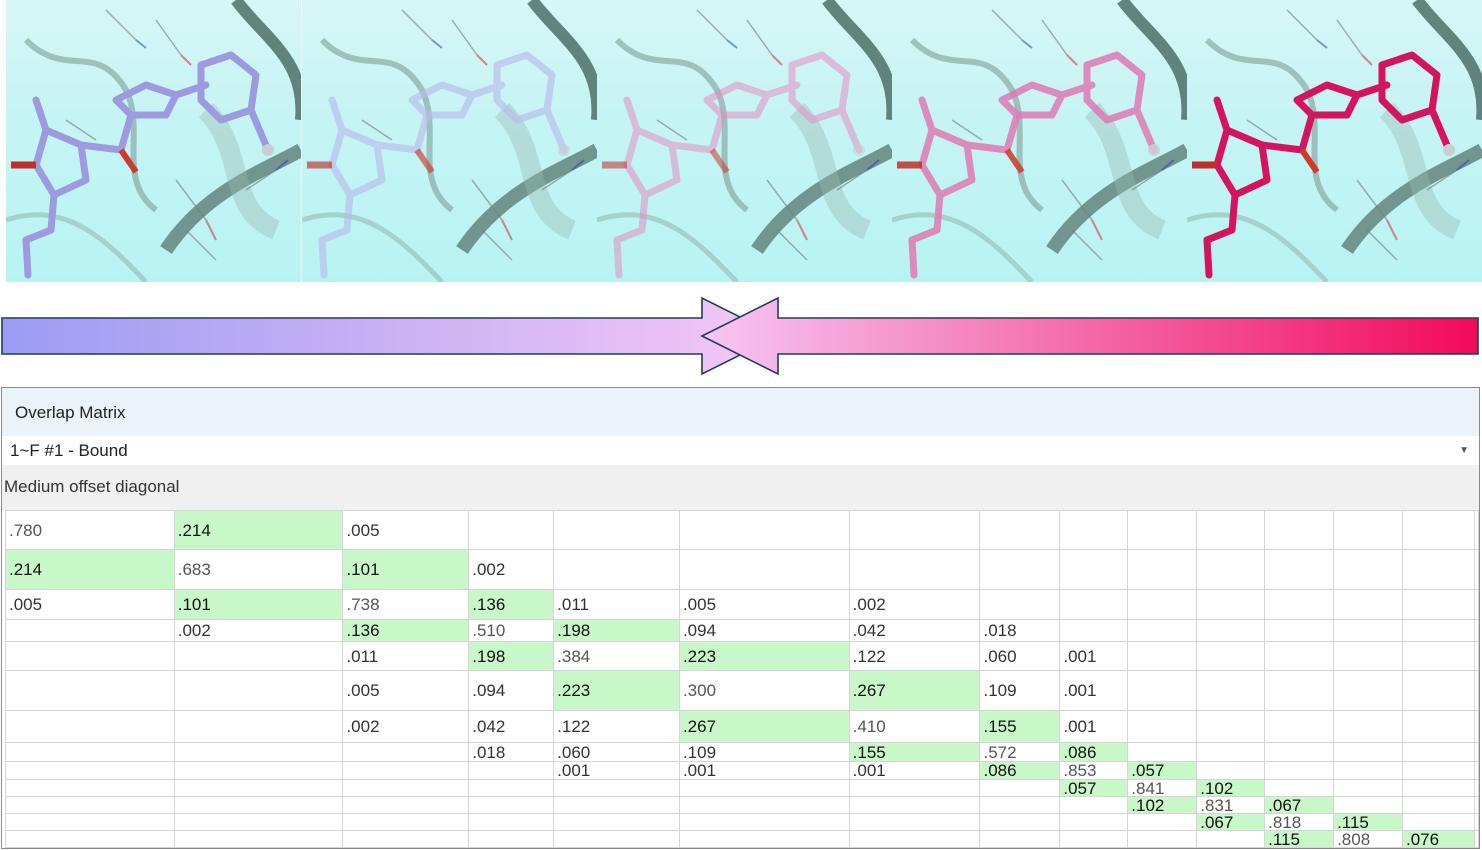 The image size is (1482, 850). What do you see at coordinates (1162, 805) in the screenshot?
I see `matrix-cell: .102` at bounding box center [1162, 805].